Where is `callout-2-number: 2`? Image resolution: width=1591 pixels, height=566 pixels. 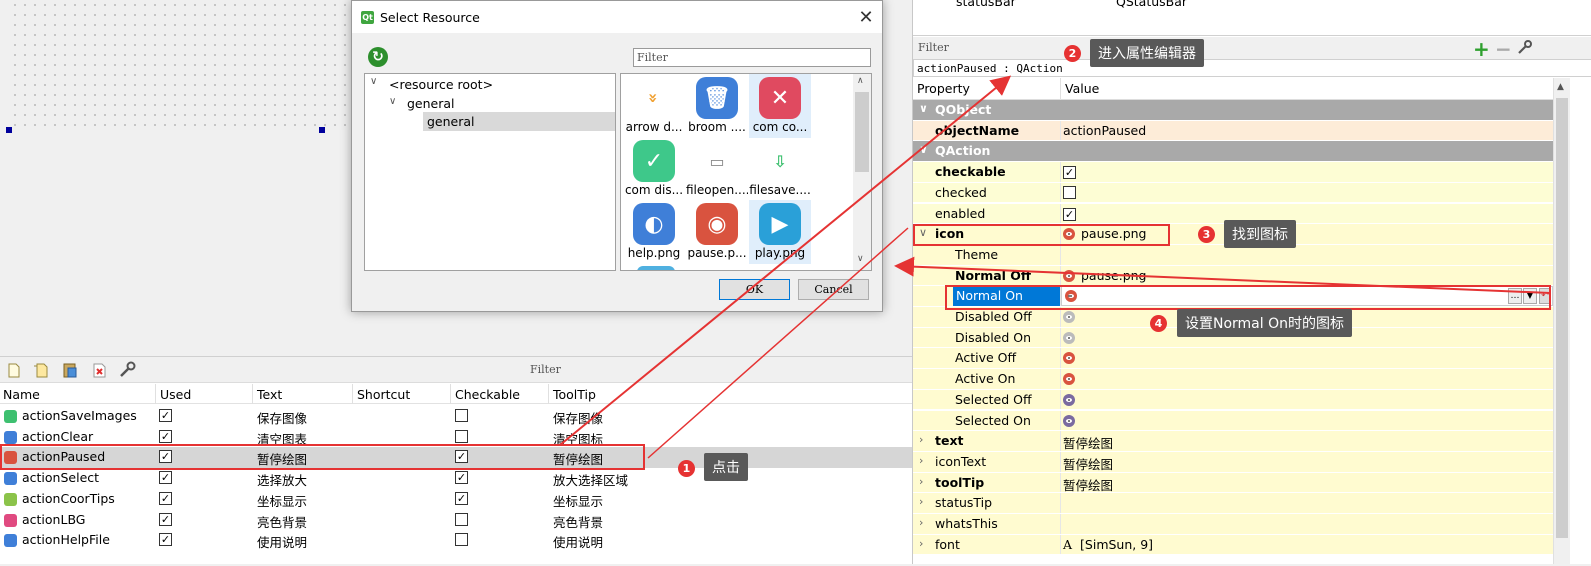 callout-2-number: 2 is located at coordinates (1072, 53).